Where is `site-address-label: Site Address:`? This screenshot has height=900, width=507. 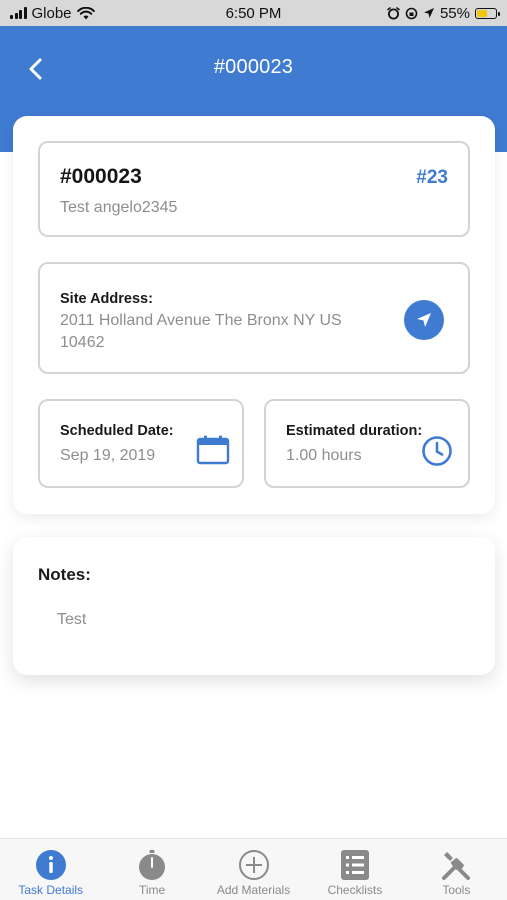
site-address-label: Site Address: is located at coordinates (106, 299).